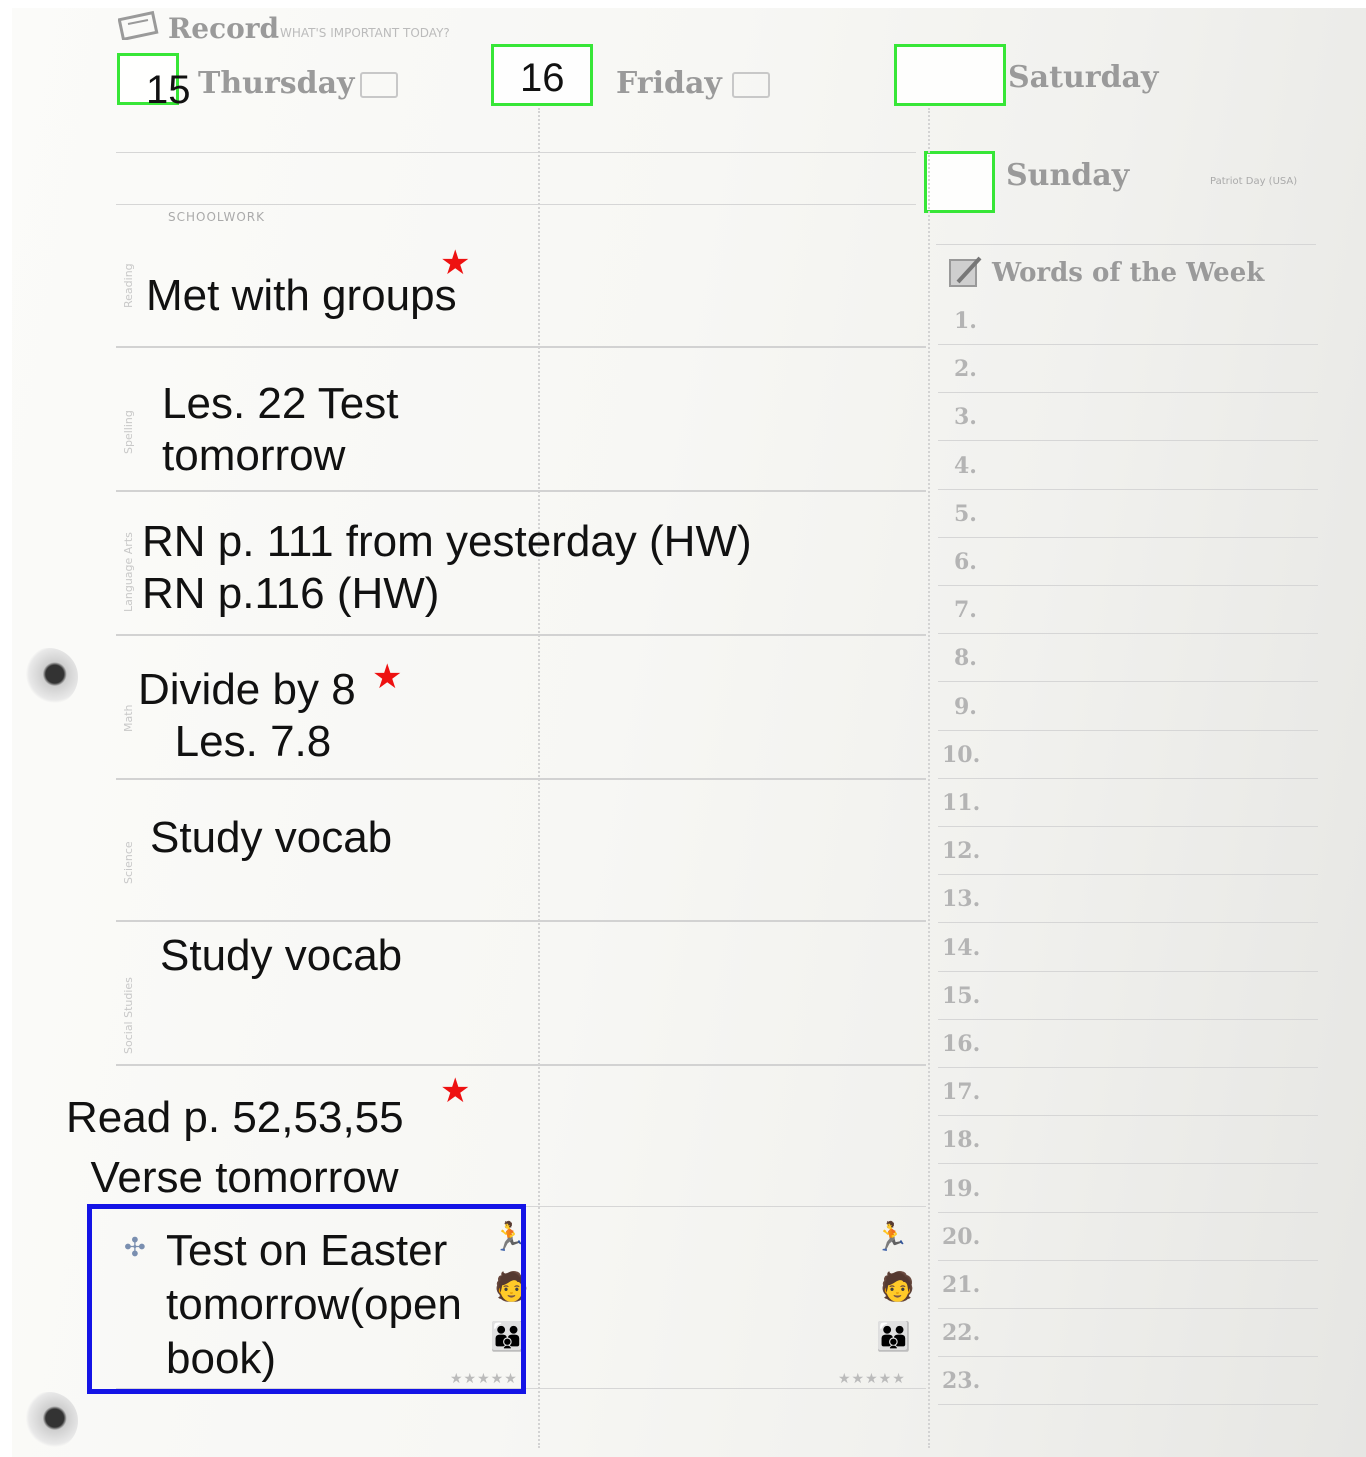 The image size is (1366, 1457). I want to click on entry-boxed: Test on Easter tomorrow(open book), so click(314, 1304).